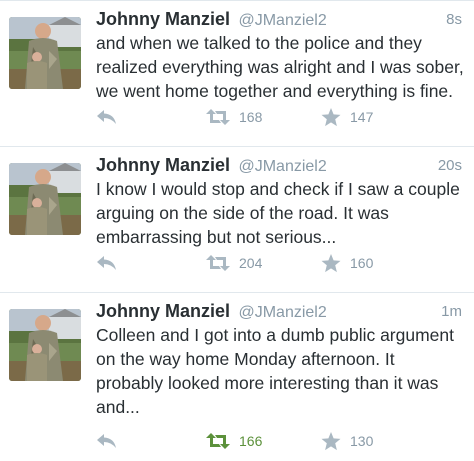  Describe the element at coordinates (251, 441) in the screenshot. I see `retweet-count: 166` at that location.